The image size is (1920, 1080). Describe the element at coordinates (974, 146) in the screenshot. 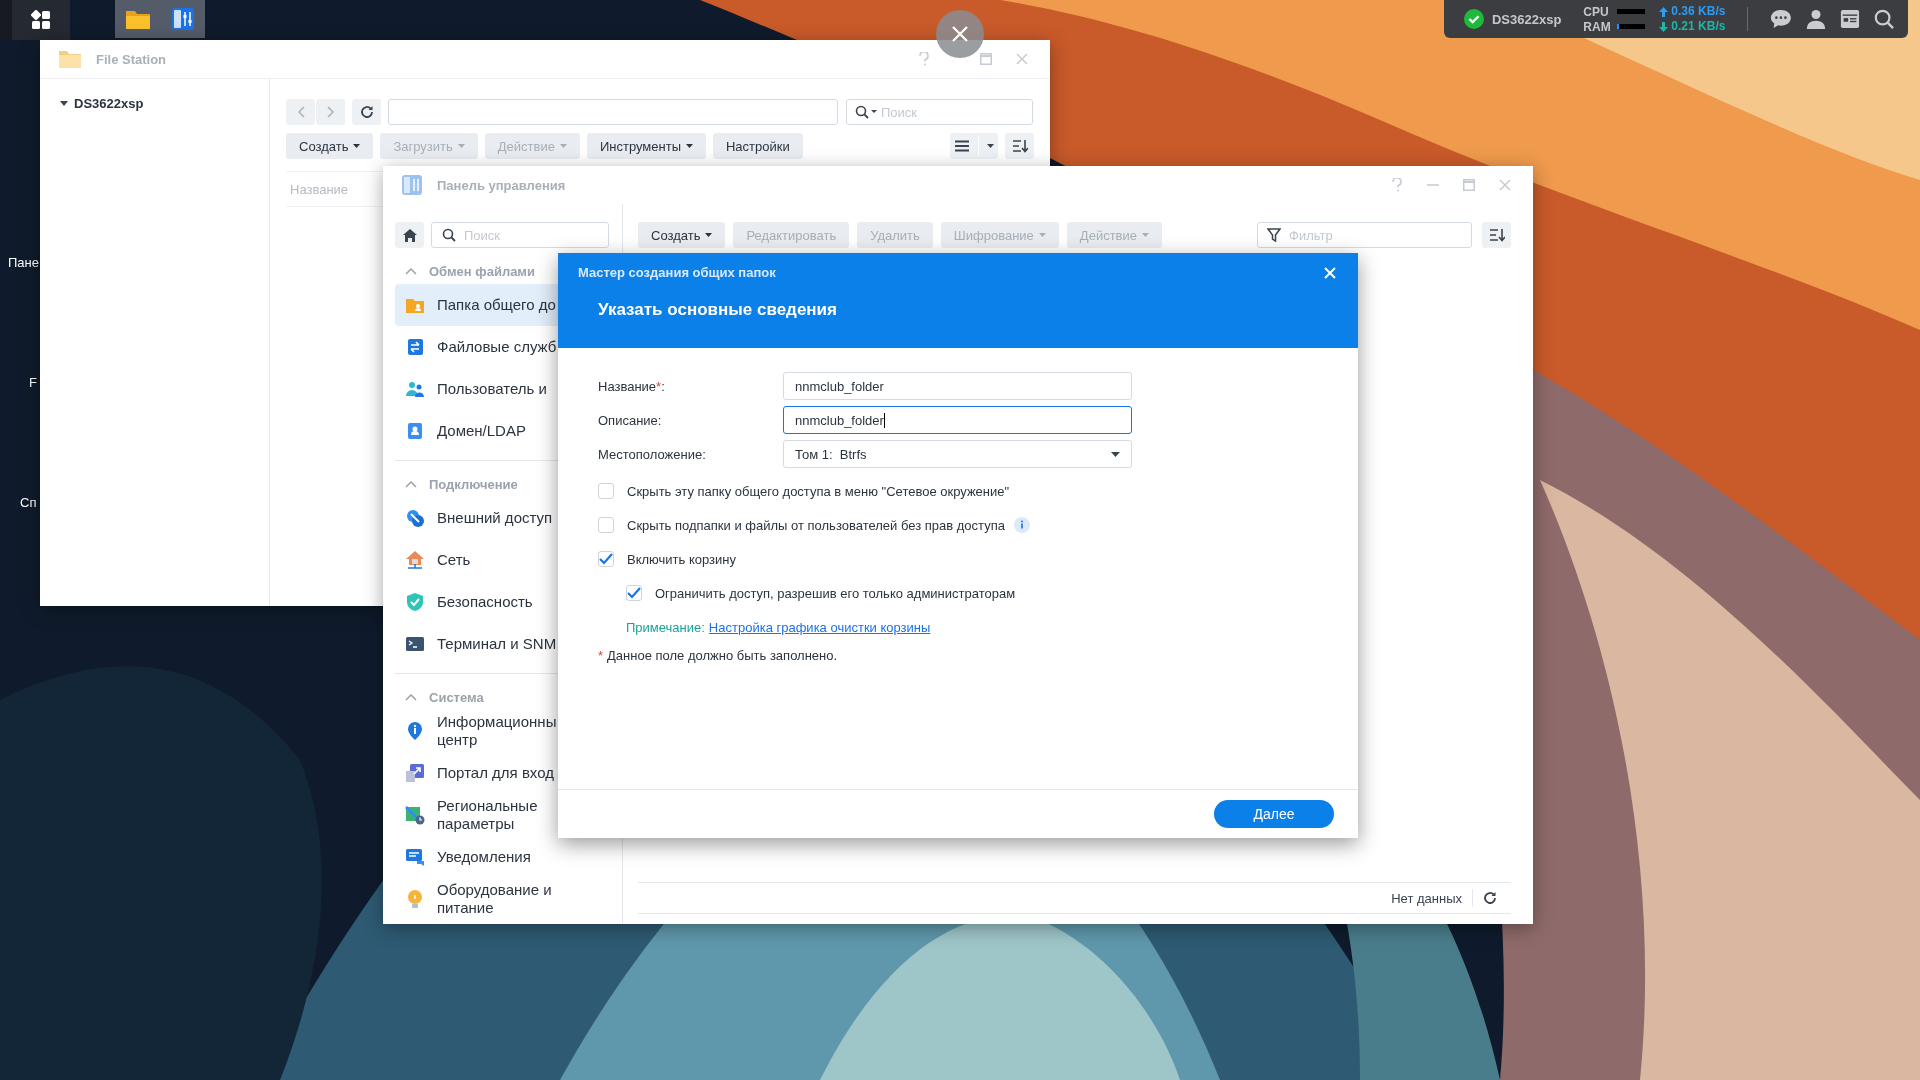

I see `view-menu-button` at that location.